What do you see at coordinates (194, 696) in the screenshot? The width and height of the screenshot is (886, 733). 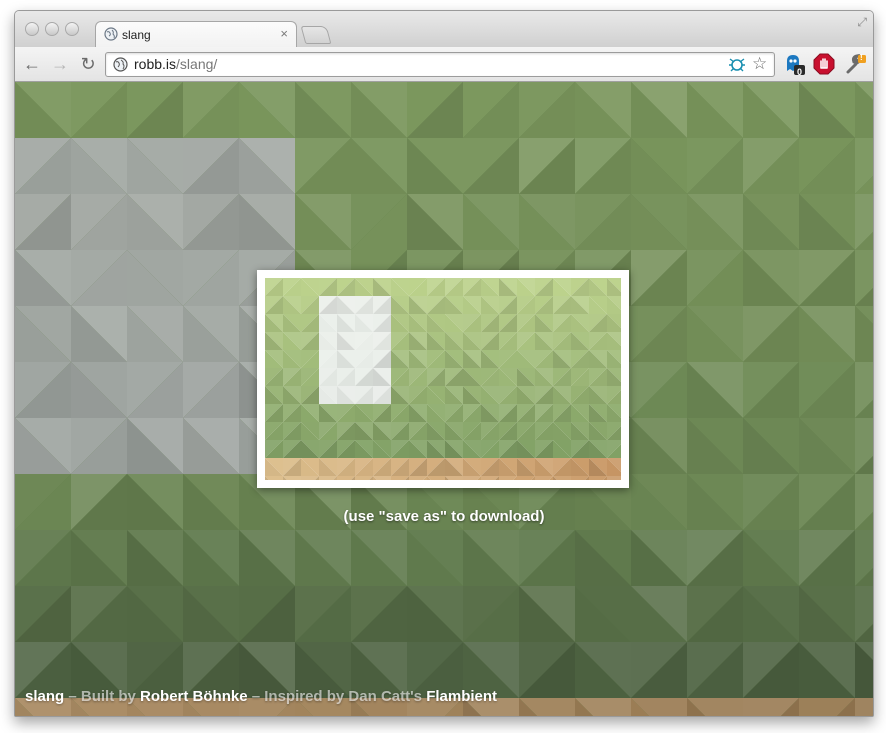 I see `author-link: Robert Böhnke` at bounding box center [194, 696].